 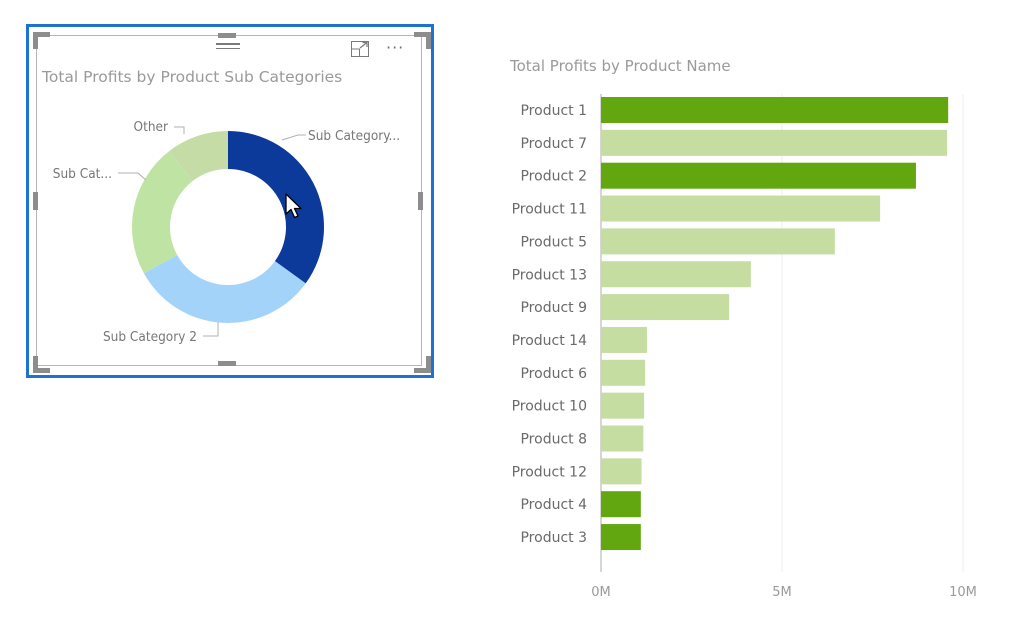 I want to click on category-label: Product 6, so click(x=553, y=374).